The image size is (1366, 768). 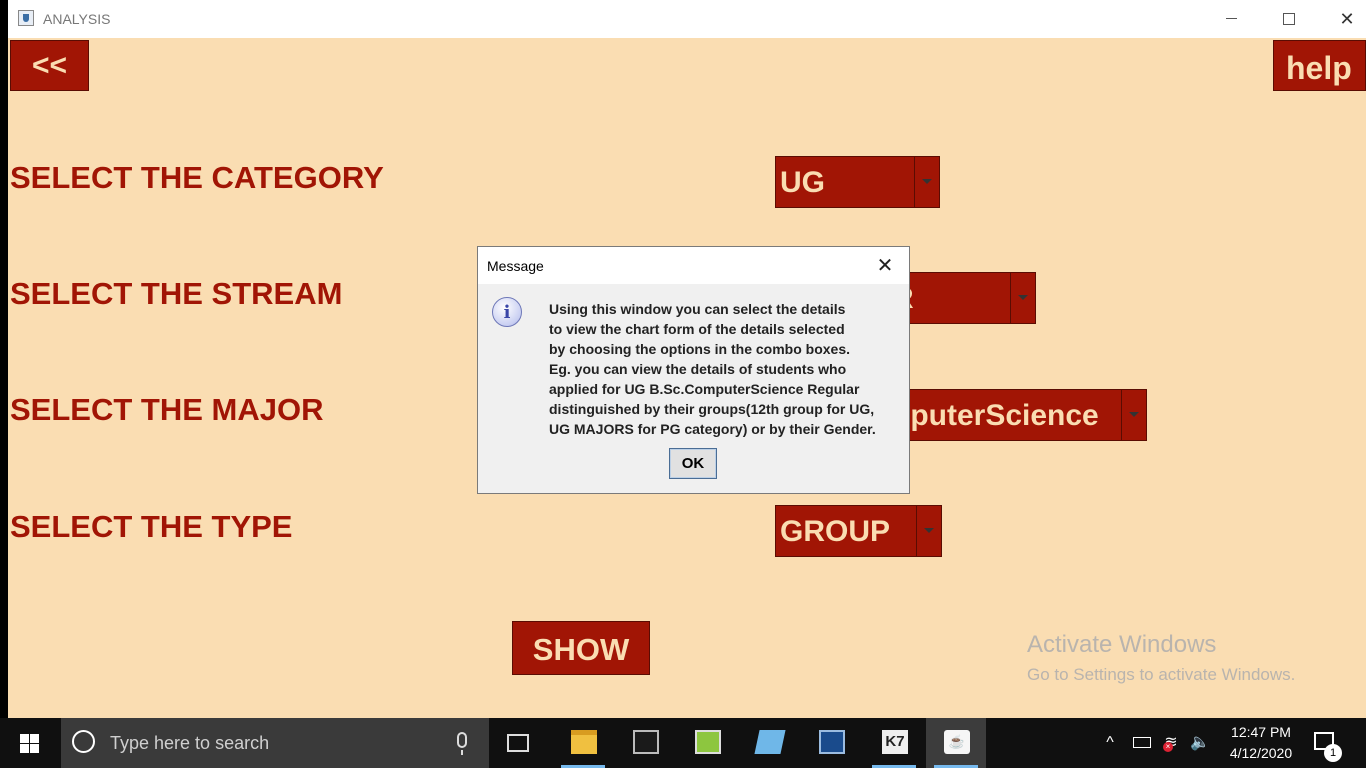 I want to click on task-view-icon, so click(x=518, y=743).